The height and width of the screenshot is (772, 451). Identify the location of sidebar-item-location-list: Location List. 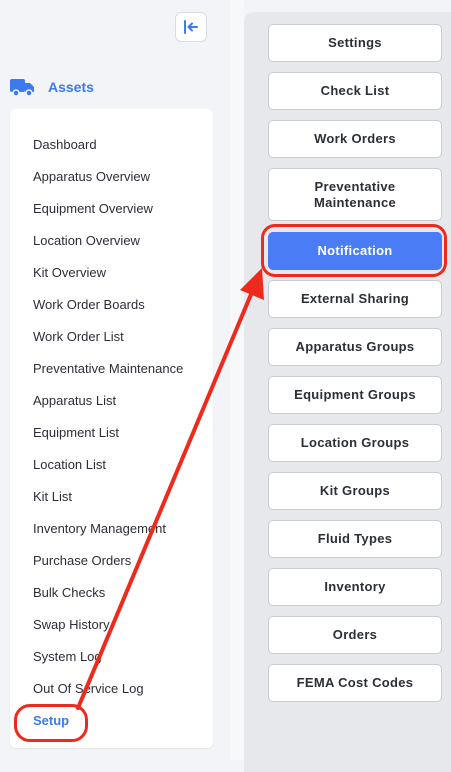
(111, 465).